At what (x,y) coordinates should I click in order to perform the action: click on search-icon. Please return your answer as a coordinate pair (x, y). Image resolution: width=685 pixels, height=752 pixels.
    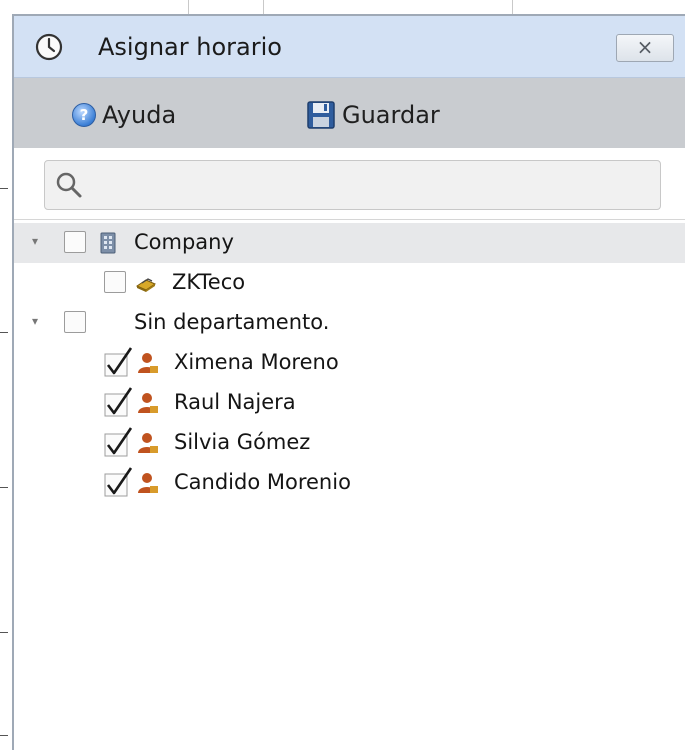
    Looking at the image, I should click on (69, 185).